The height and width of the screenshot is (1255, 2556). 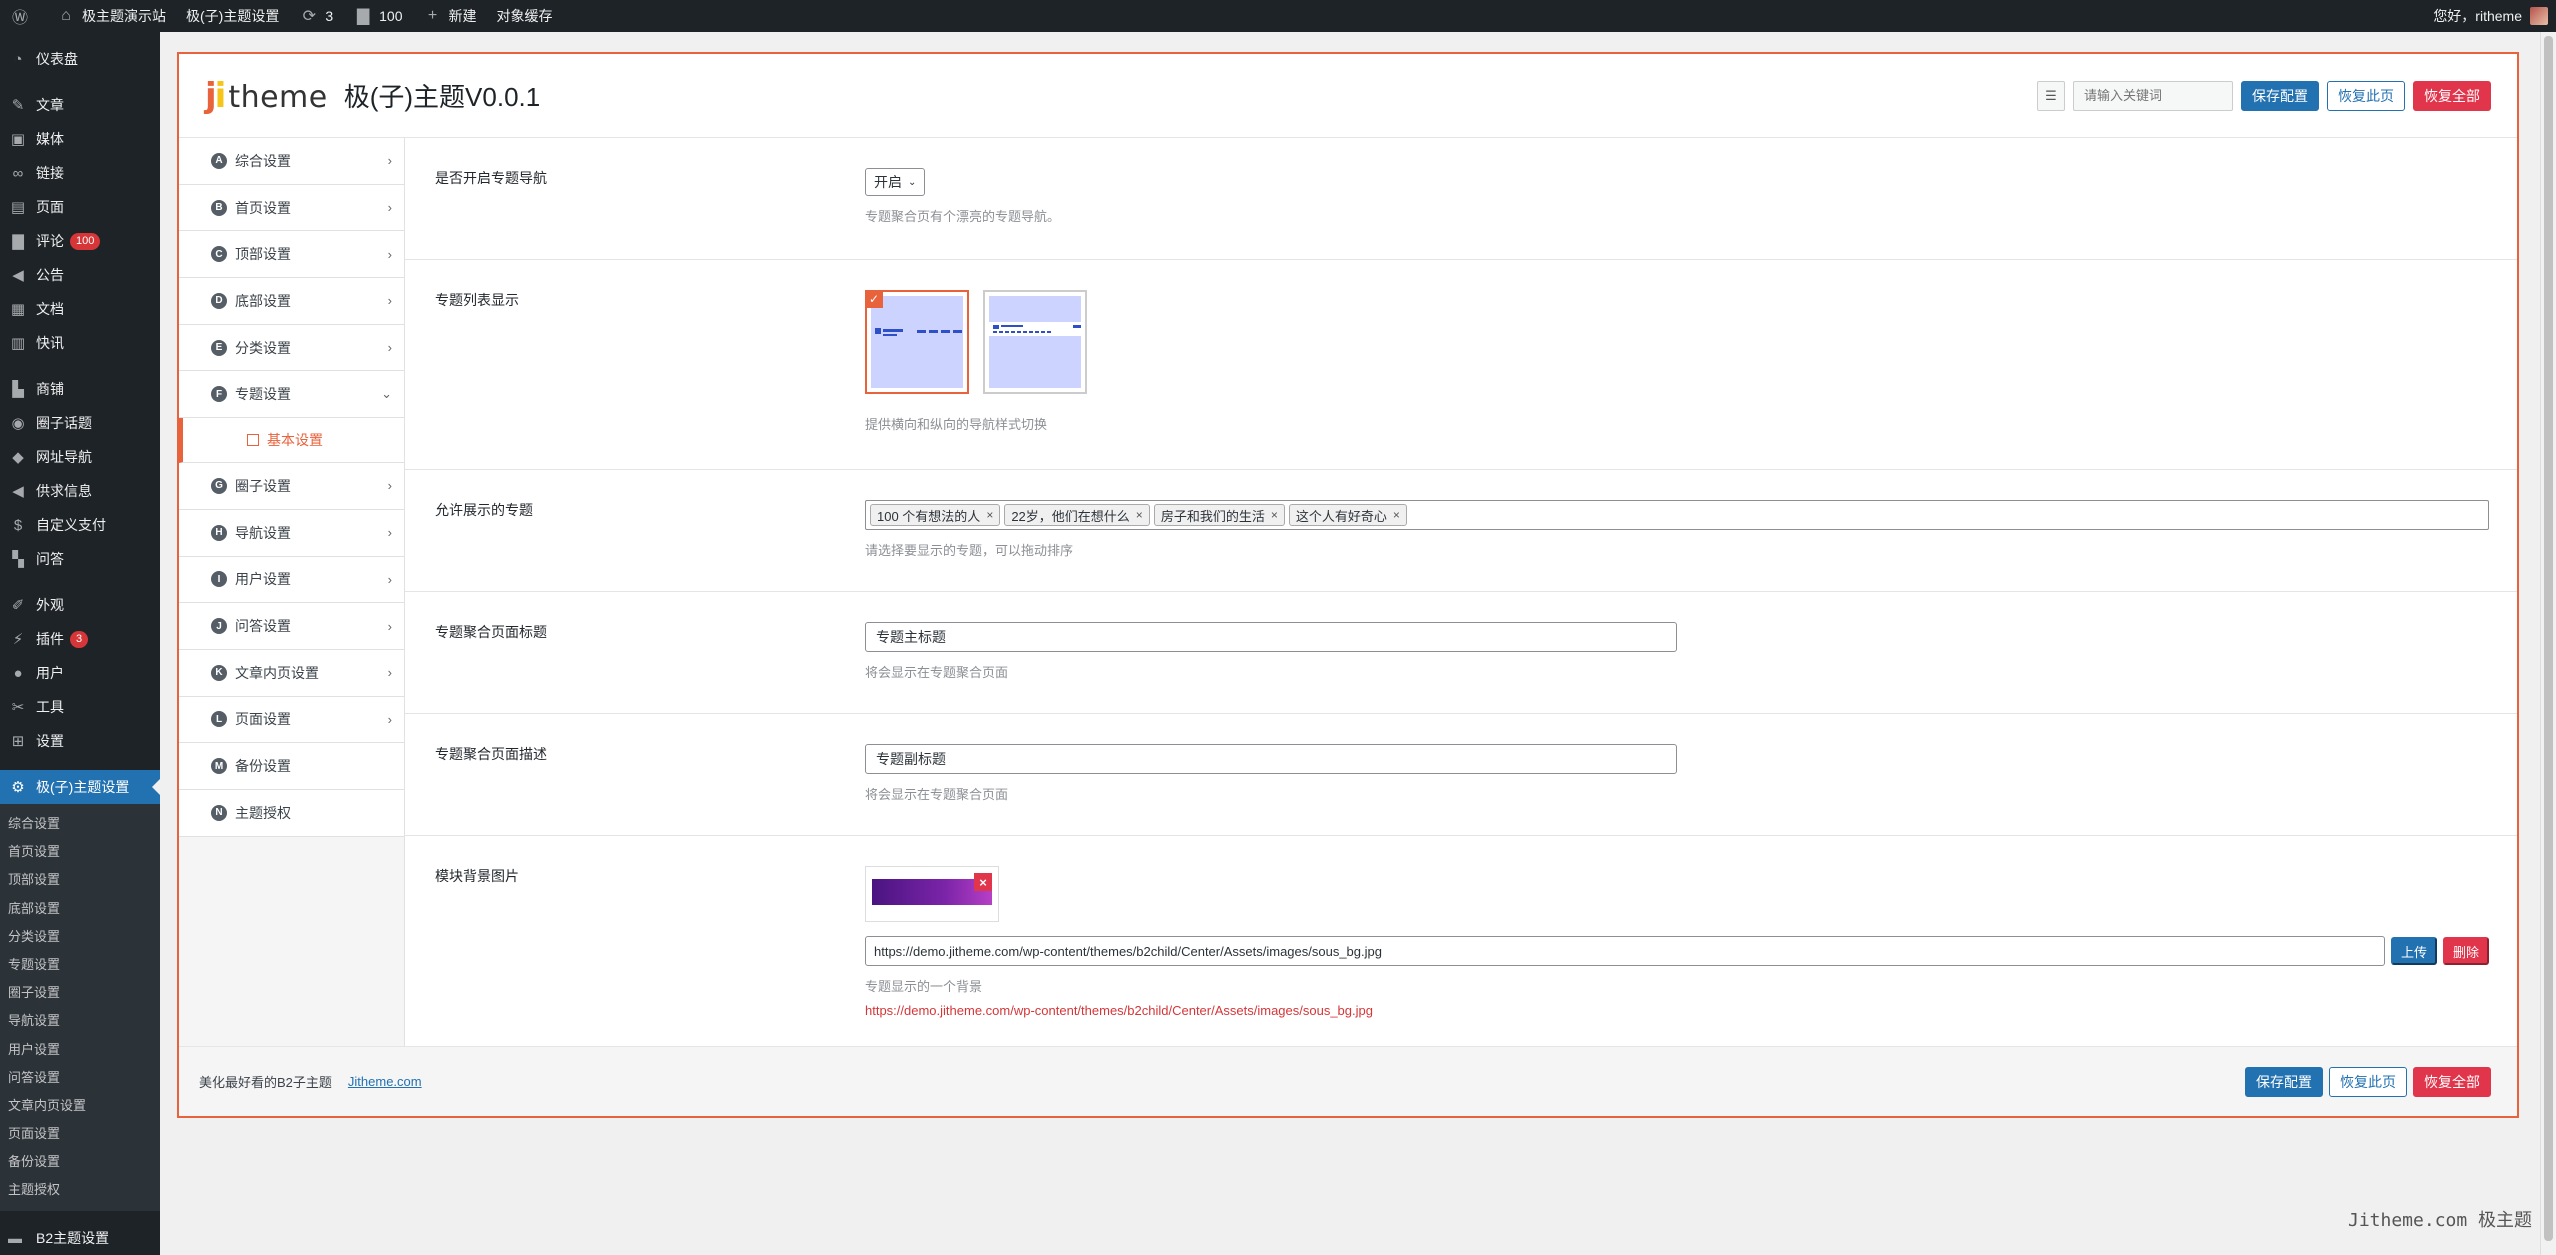 I want to click on menu-item-tools: ✂ 工具, so click(x=80, y=707).